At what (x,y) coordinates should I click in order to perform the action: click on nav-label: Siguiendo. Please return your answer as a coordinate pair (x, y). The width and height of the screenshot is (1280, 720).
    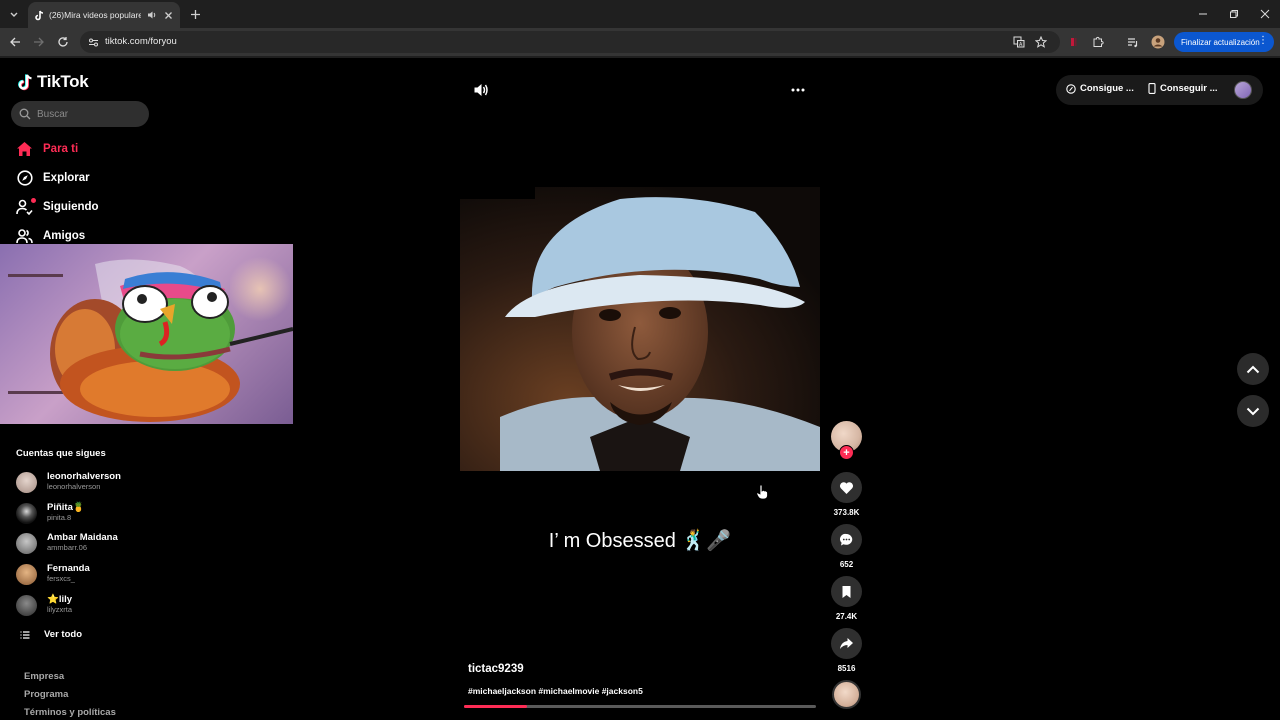
    Looking at the image, I should click on (71, 207).